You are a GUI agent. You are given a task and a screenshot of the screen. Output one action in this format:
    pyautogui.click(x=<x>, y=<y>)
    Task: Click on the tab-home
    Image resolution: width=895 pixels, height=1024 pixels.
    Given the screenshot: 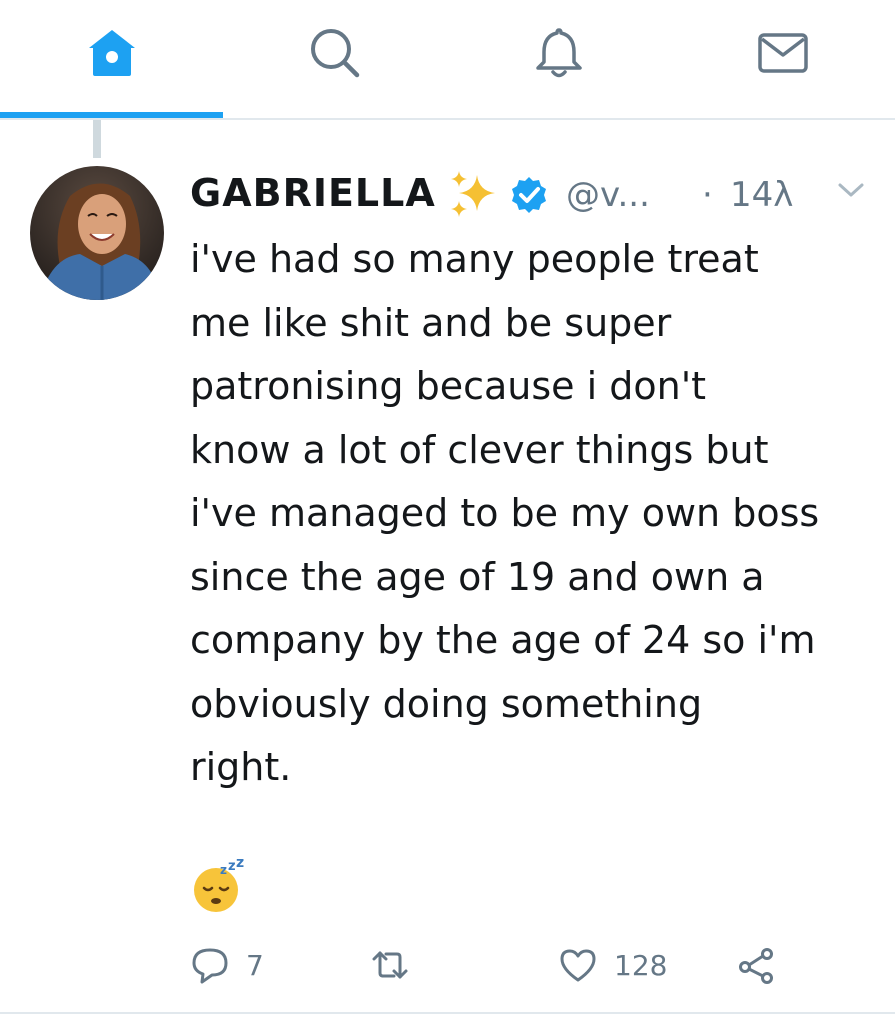 What is the action you would take?
    pyautogui.click(x=111, y=59)
    